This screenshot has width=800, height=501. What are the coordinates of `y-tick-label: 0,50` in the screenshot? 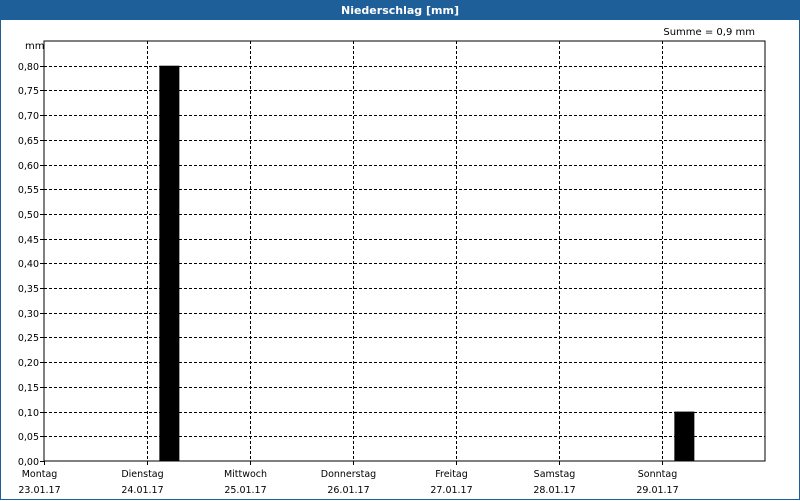 It's located at (28, 215).